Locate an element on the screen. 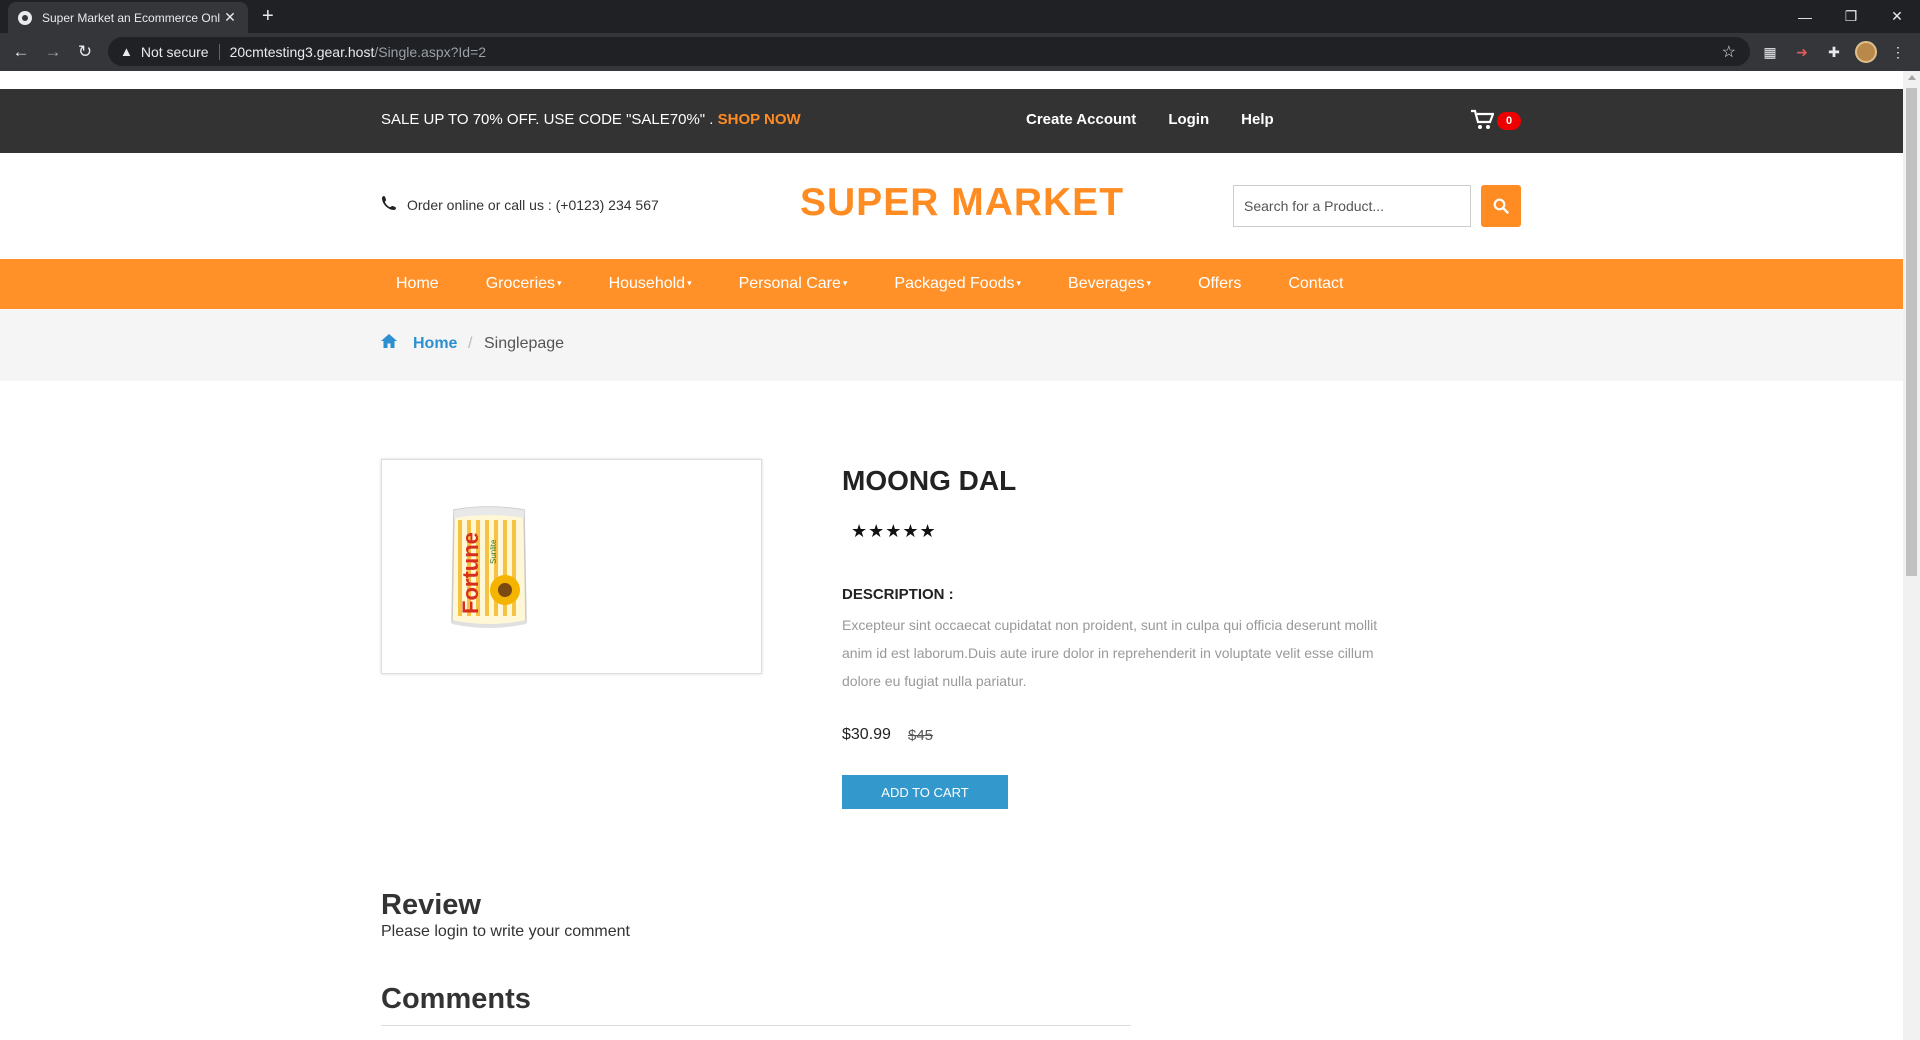 The image size is (1920, 1040). page-scrollbar is located at coordinates (1911, 555).